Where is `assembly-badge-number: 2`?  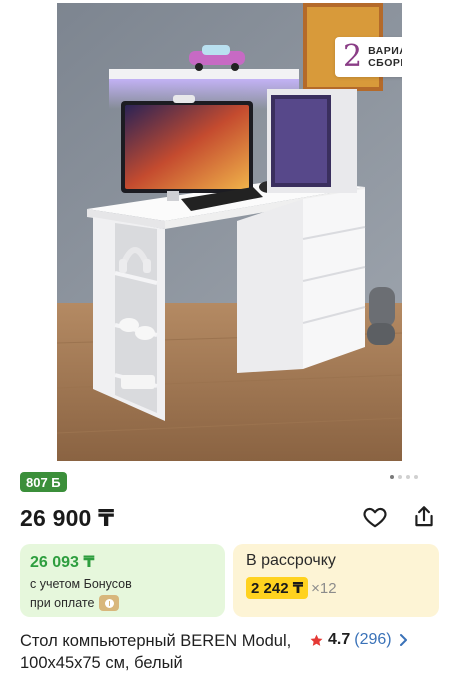 assembly-badge-number: 2 is located at coordinates (353, 56).